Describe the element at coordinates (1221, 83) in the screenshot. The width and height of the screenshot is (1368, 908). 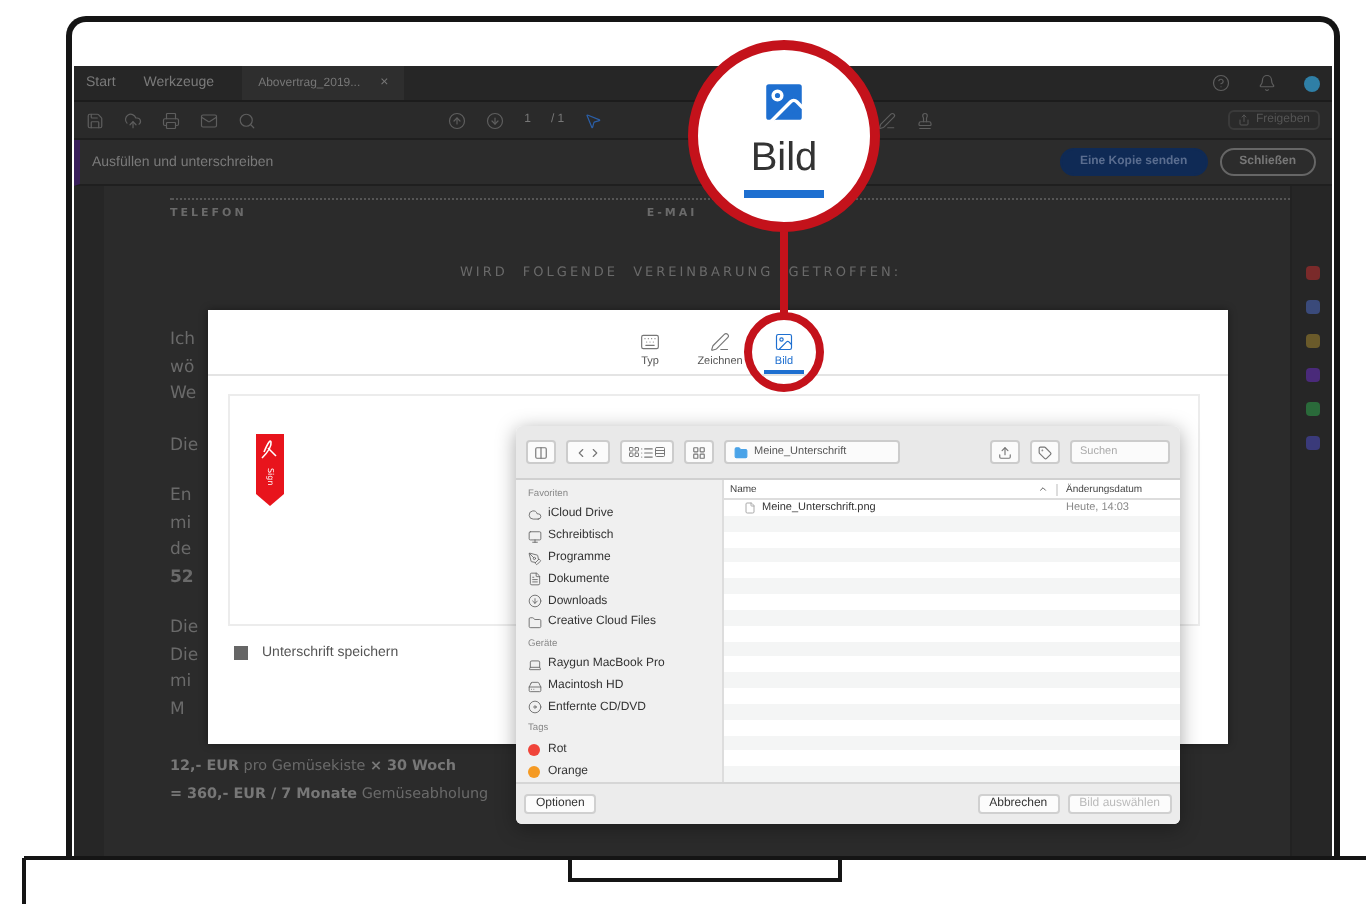
I see `help-icon` at that location.